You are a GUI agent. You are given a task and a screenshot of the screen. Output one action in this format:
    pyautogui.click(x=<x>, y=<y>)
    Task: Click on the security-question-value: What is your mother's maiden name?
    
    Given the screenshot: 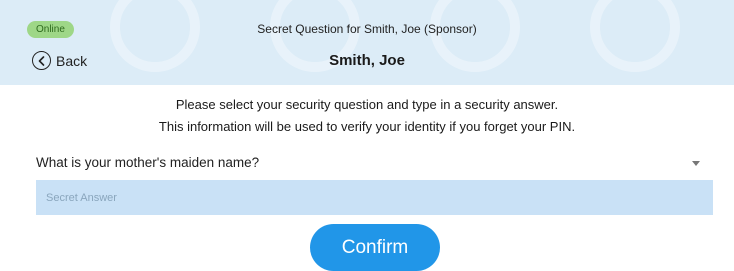 What is the action you would take?
    pyautogui.click(x=148, y=162)
    